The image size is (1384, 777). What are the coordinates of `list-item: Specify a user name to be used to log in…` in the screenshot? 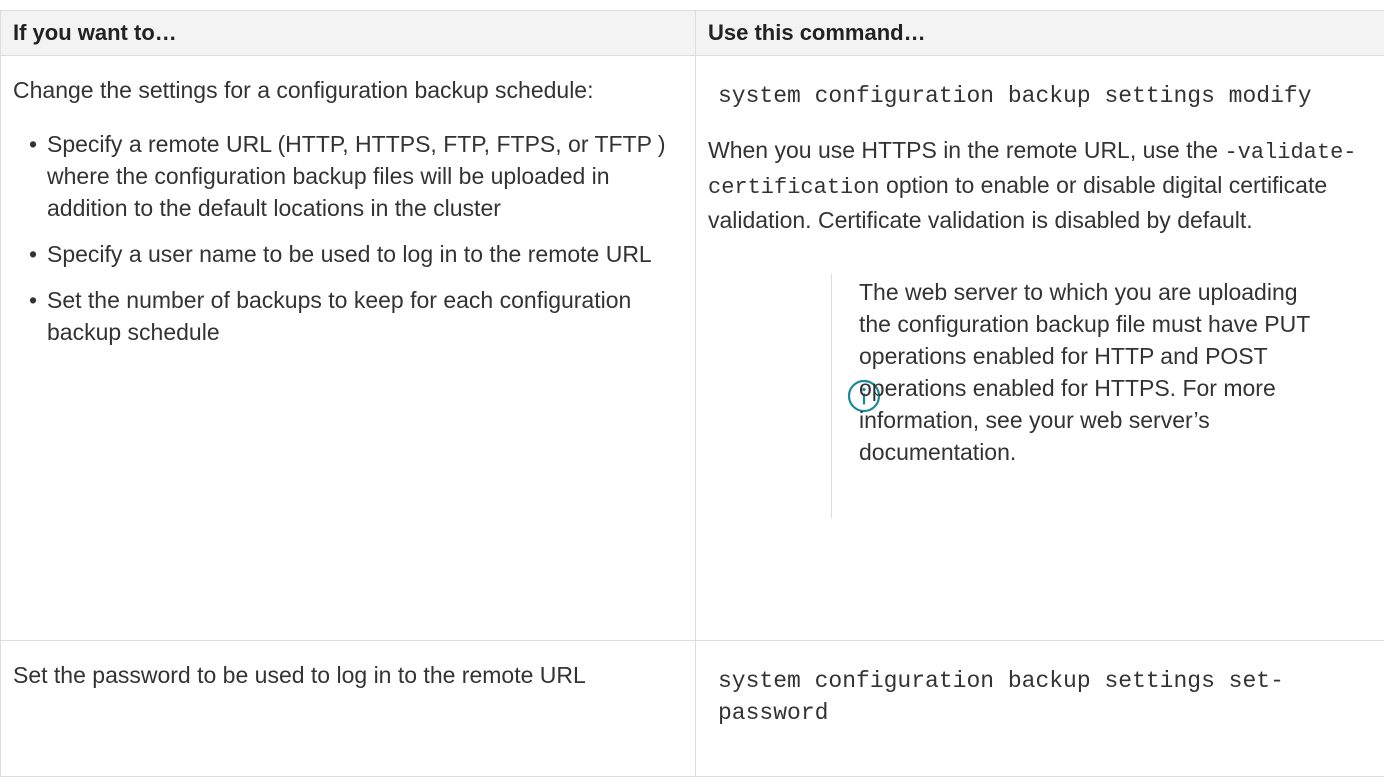 It's located at (356, 254).